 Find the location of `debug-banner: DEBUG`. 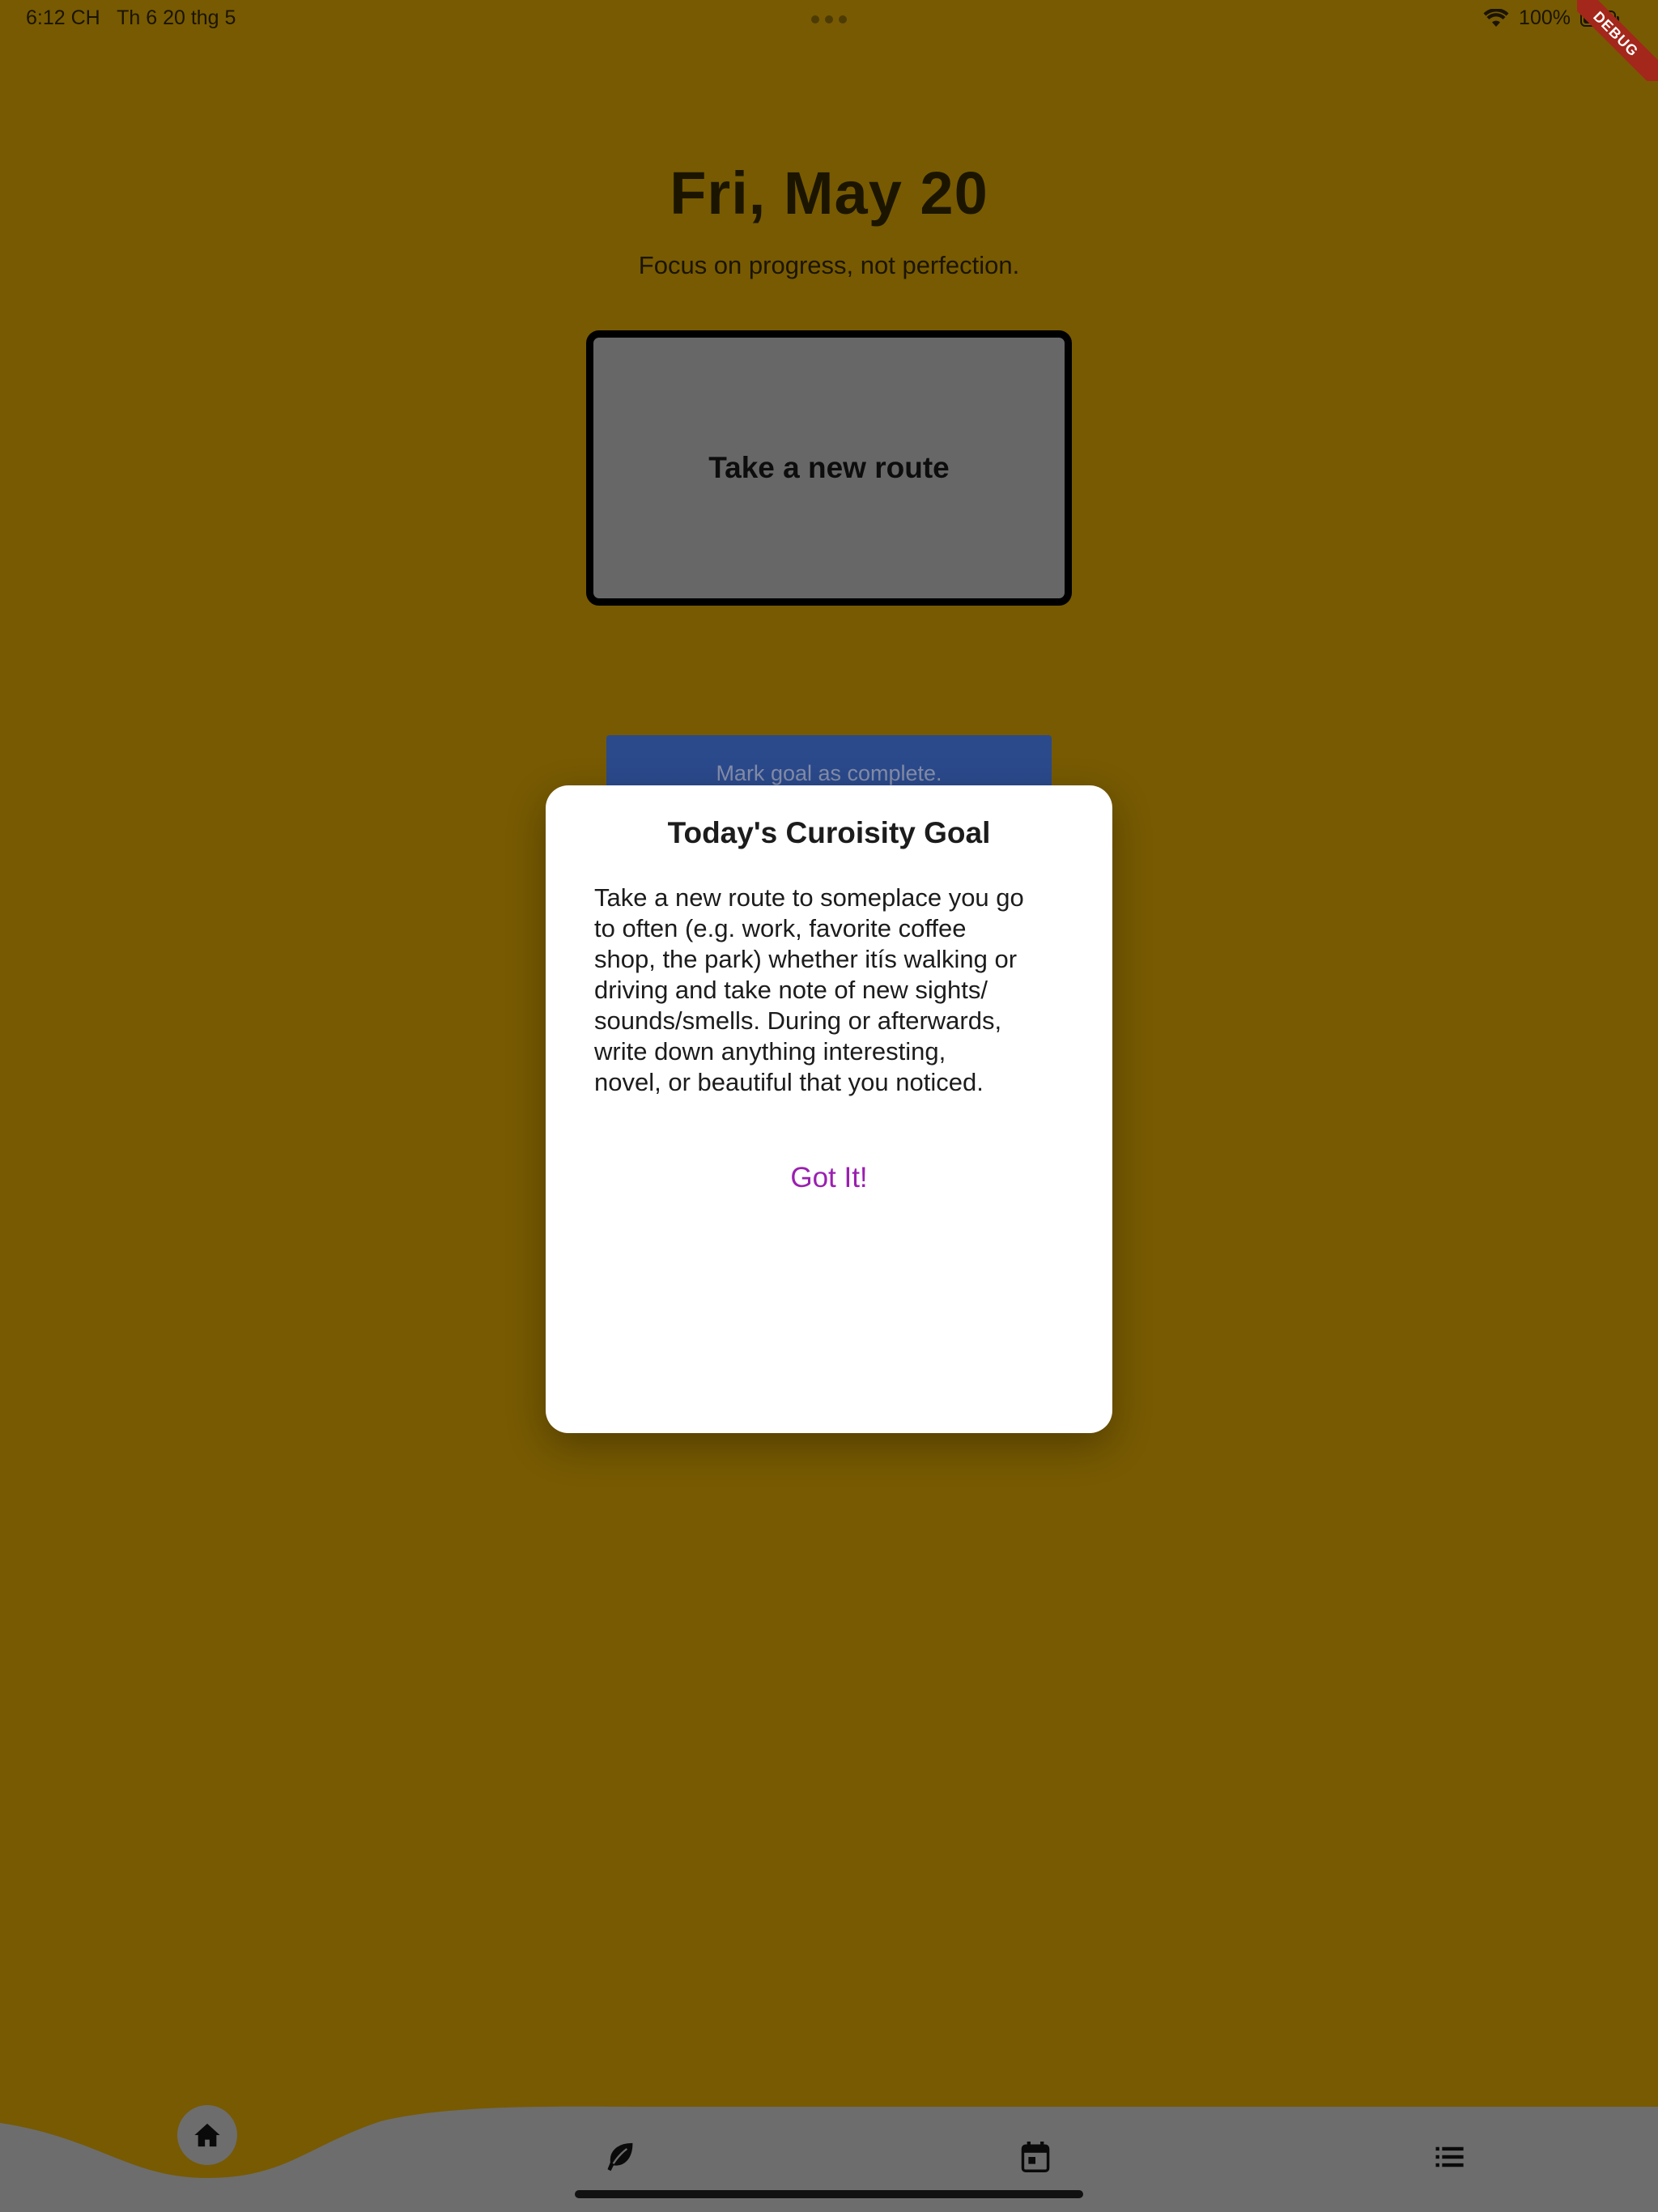

debug-banner: DEBUG is located at coordinates (1617, 41).